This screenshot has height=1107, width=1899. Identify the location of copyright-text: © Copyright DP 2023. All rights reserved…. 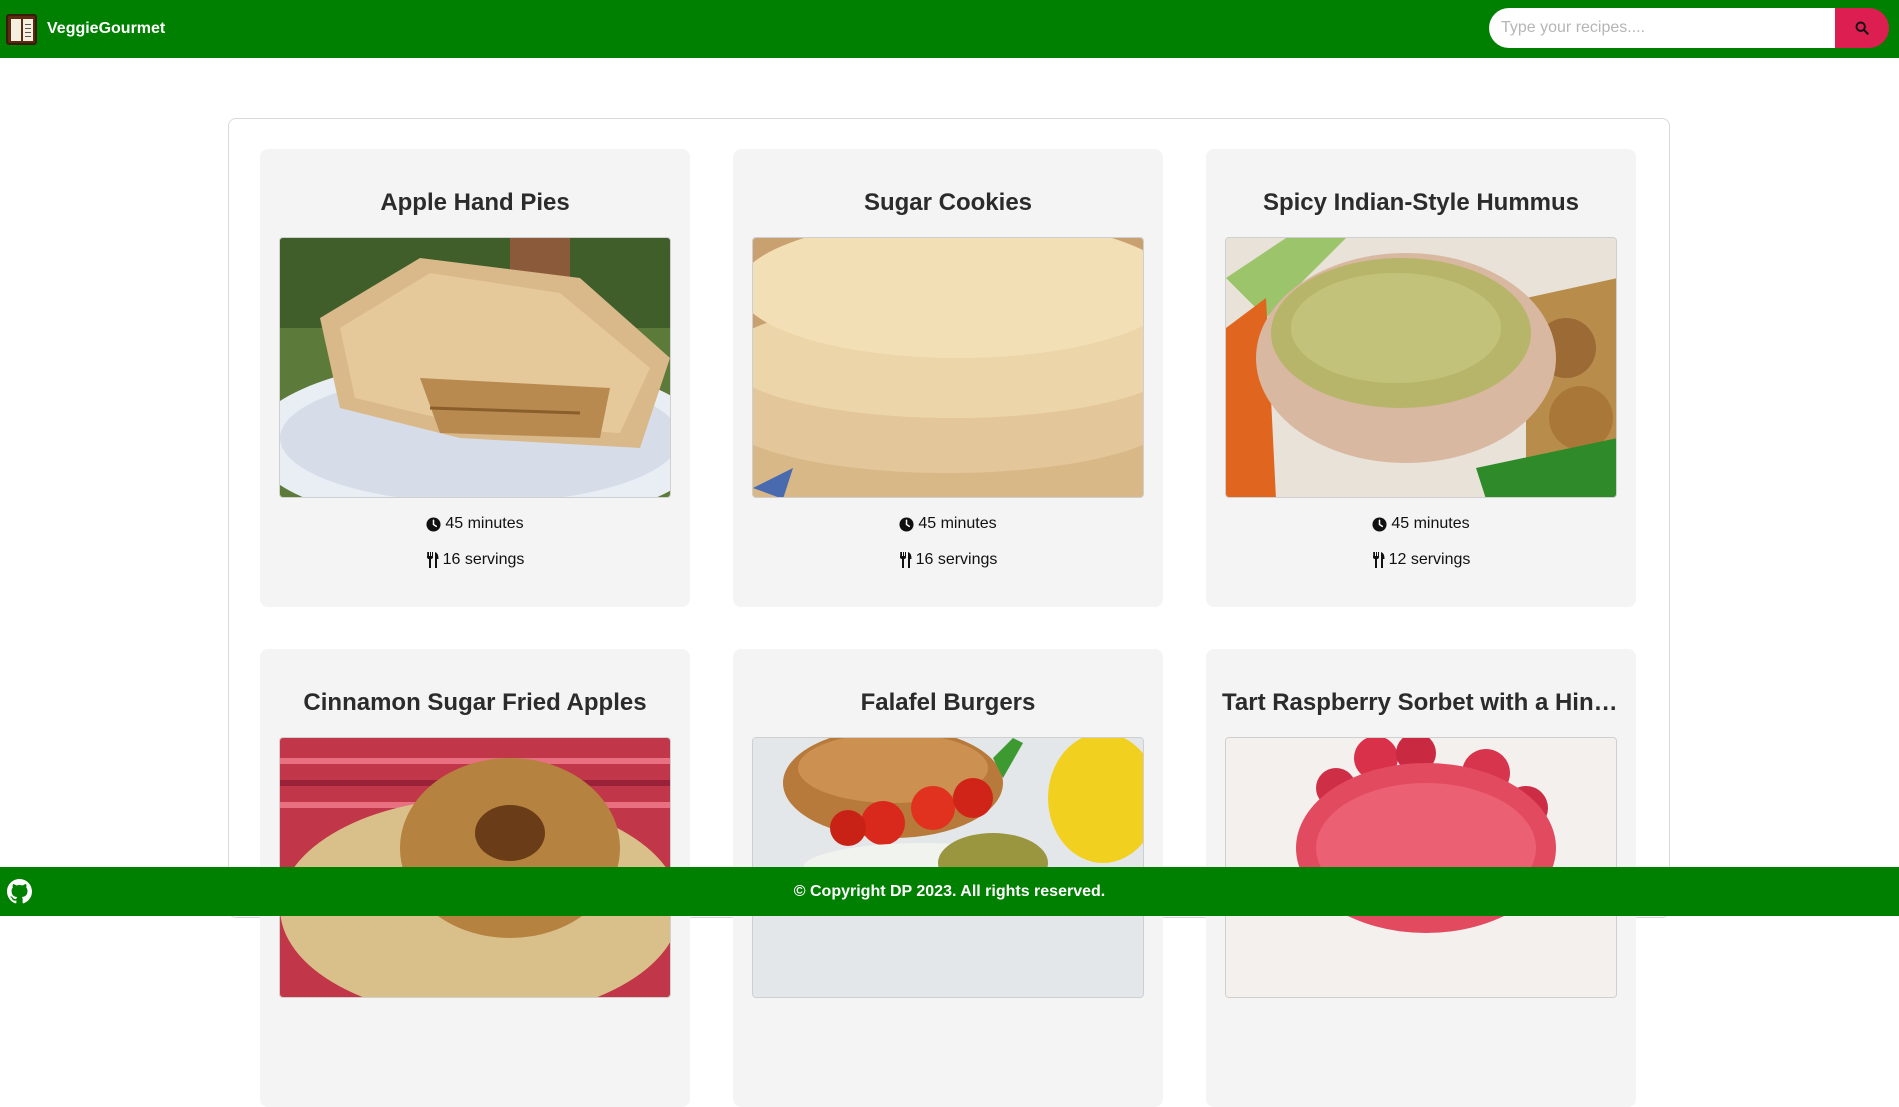
(949, 891).